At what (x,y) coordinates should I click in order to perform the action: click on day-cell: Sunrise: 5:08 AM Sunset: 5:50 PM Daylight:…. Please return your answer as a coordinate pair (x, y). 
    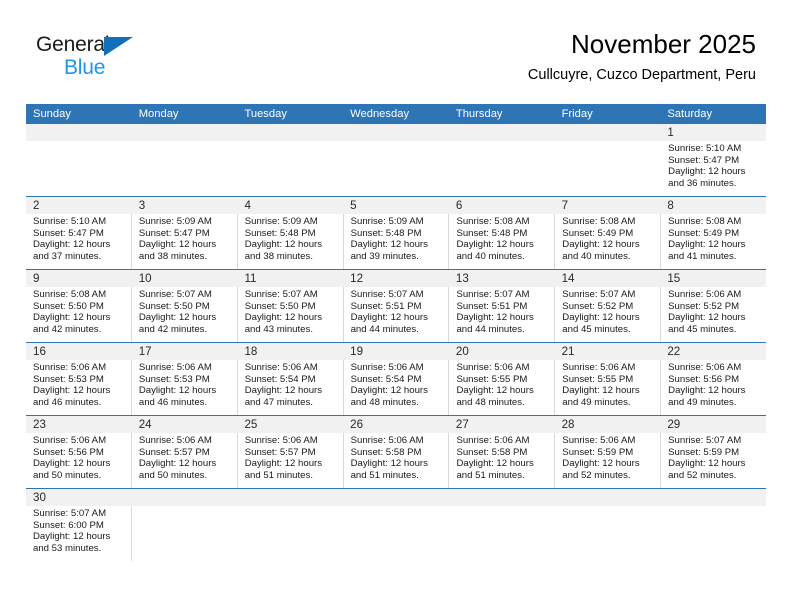
    Looking at the image, I should click on (79, 314).